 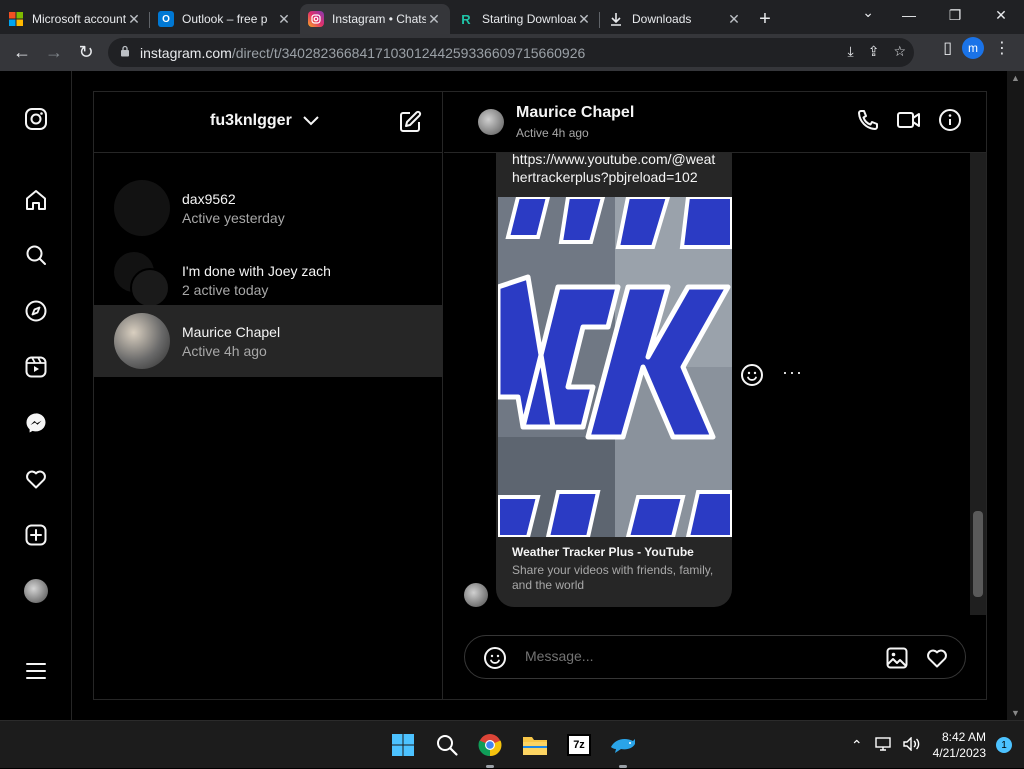 What do you see at coordinates (1015, 713) in the screenshot?
I see `scroll-down-arrow-icon: ▼` at bounding box center [1015, 713].